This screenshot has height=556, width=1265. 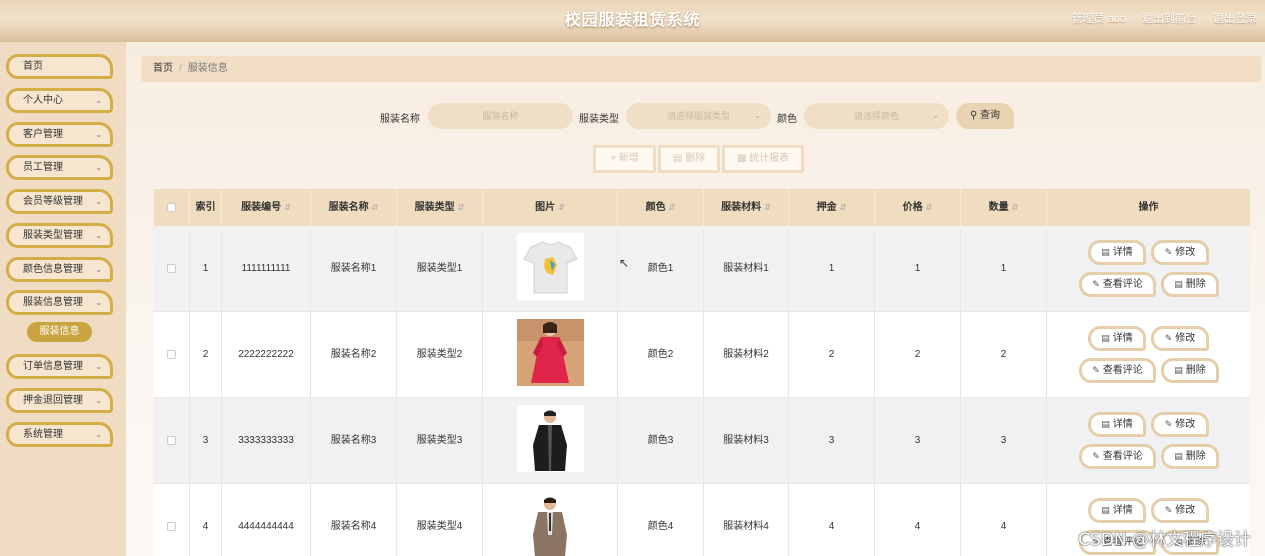 What do you see at coordinates (206, 207) in the screenshot?
I see `th-index: 索引` at bounding box center [206, 207].